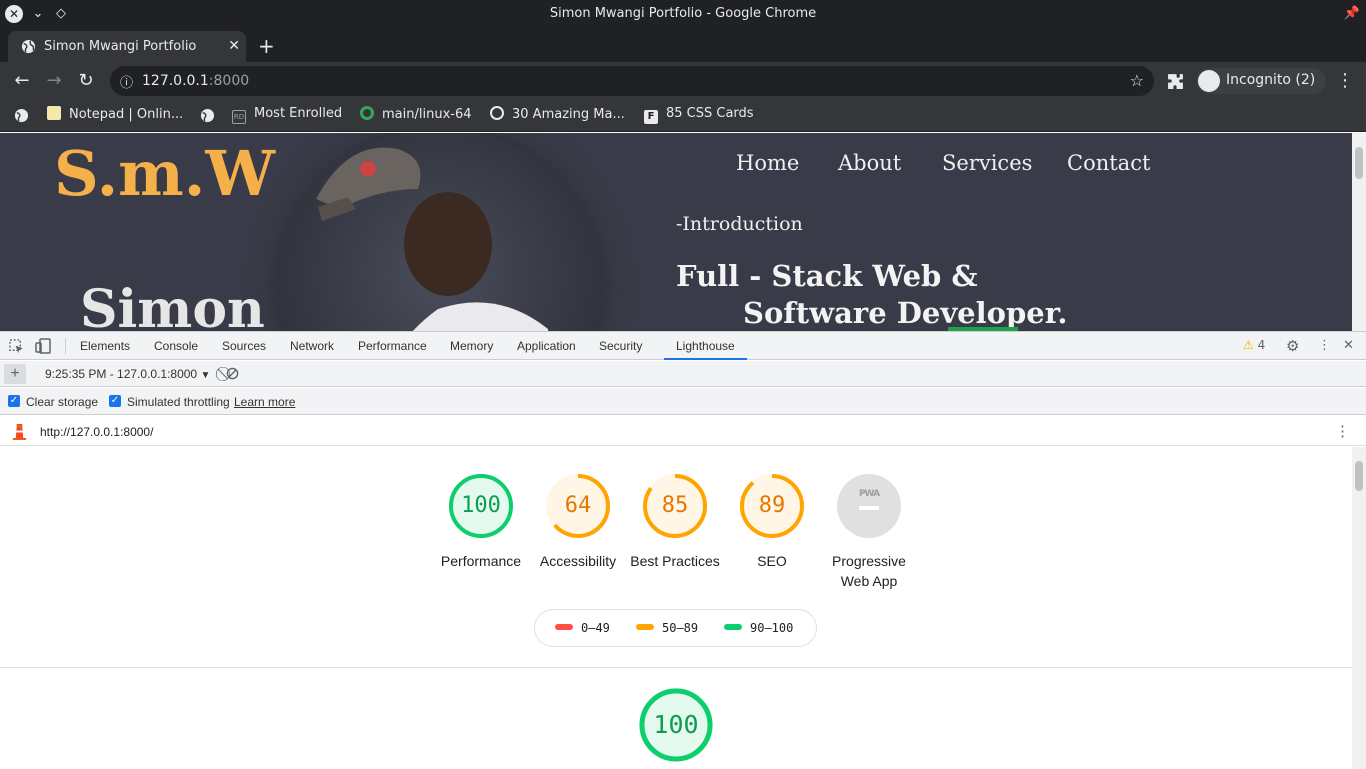  I want to click on extensions-icon, so click(1175, 81).